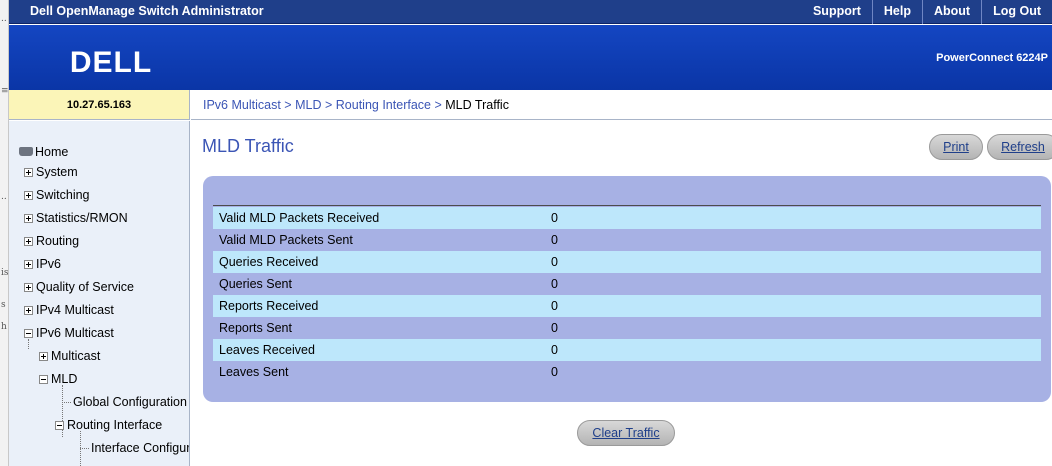  What do you see at coordinates (51, 172) in the screenshot?
I see `sidebar-item-system: System` at bounding box center [51, 172].